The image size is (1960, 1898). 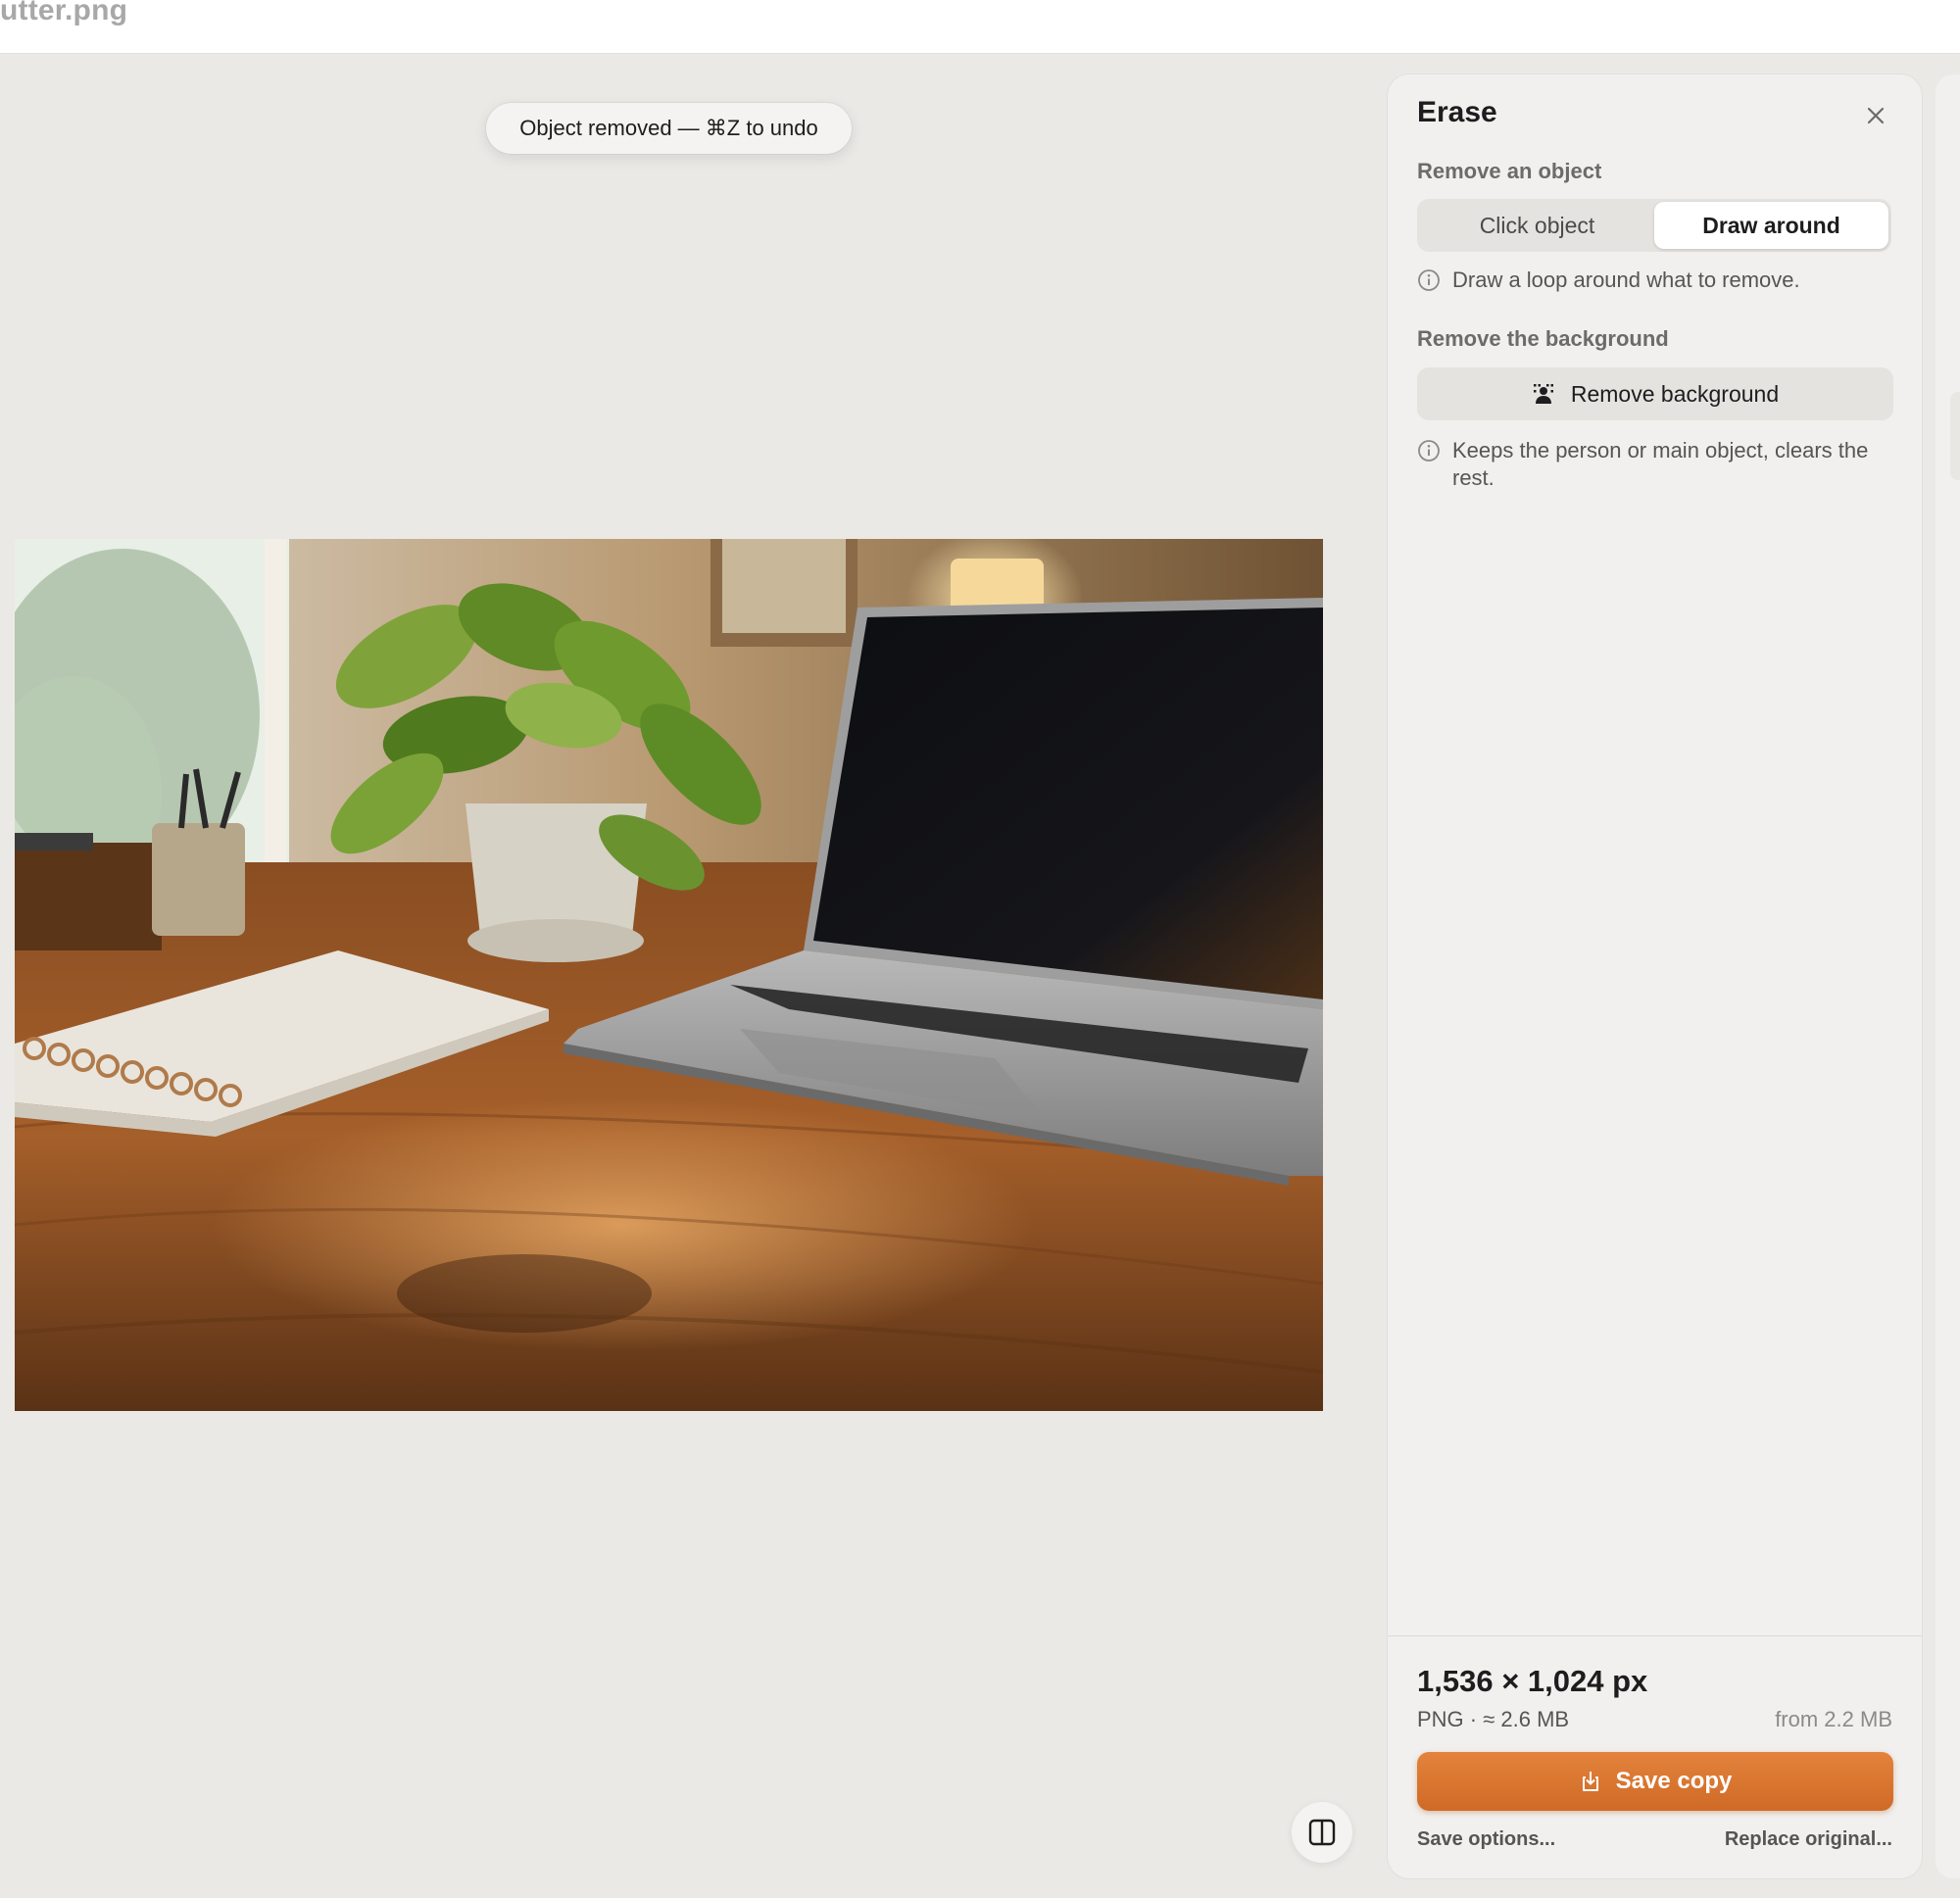 I want to click on remove-object-hint-text: Draw a loop around what to remove., so click(x=1626, y=280).